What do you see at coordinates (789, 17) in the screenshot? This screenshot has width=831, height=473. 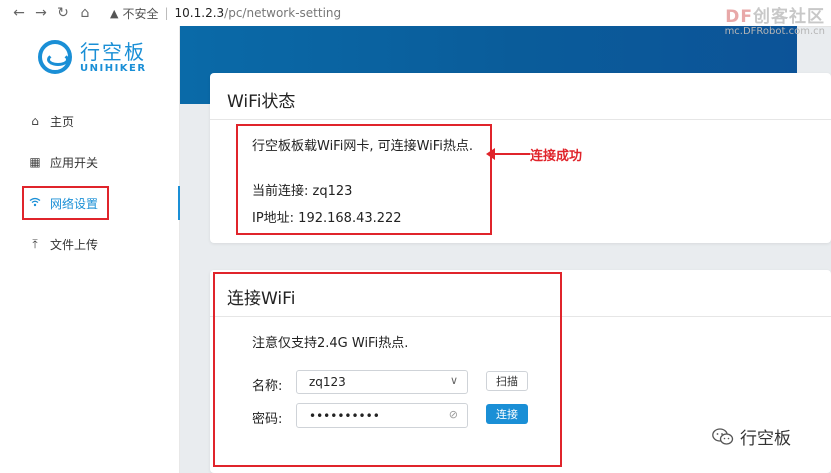 I see `watermark-site-name: 创客社区` at bounding box center [789, 17].